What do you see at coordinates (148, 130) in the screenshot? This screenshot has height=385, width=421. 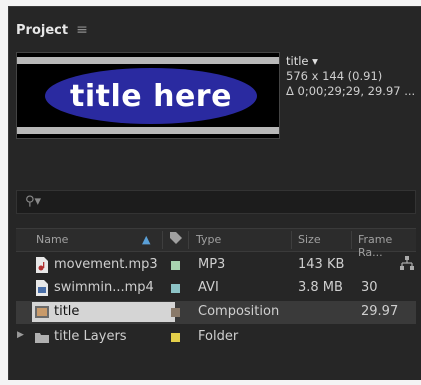 I see `thumbnail-bottom-bar` at bounding box center [148, 130].